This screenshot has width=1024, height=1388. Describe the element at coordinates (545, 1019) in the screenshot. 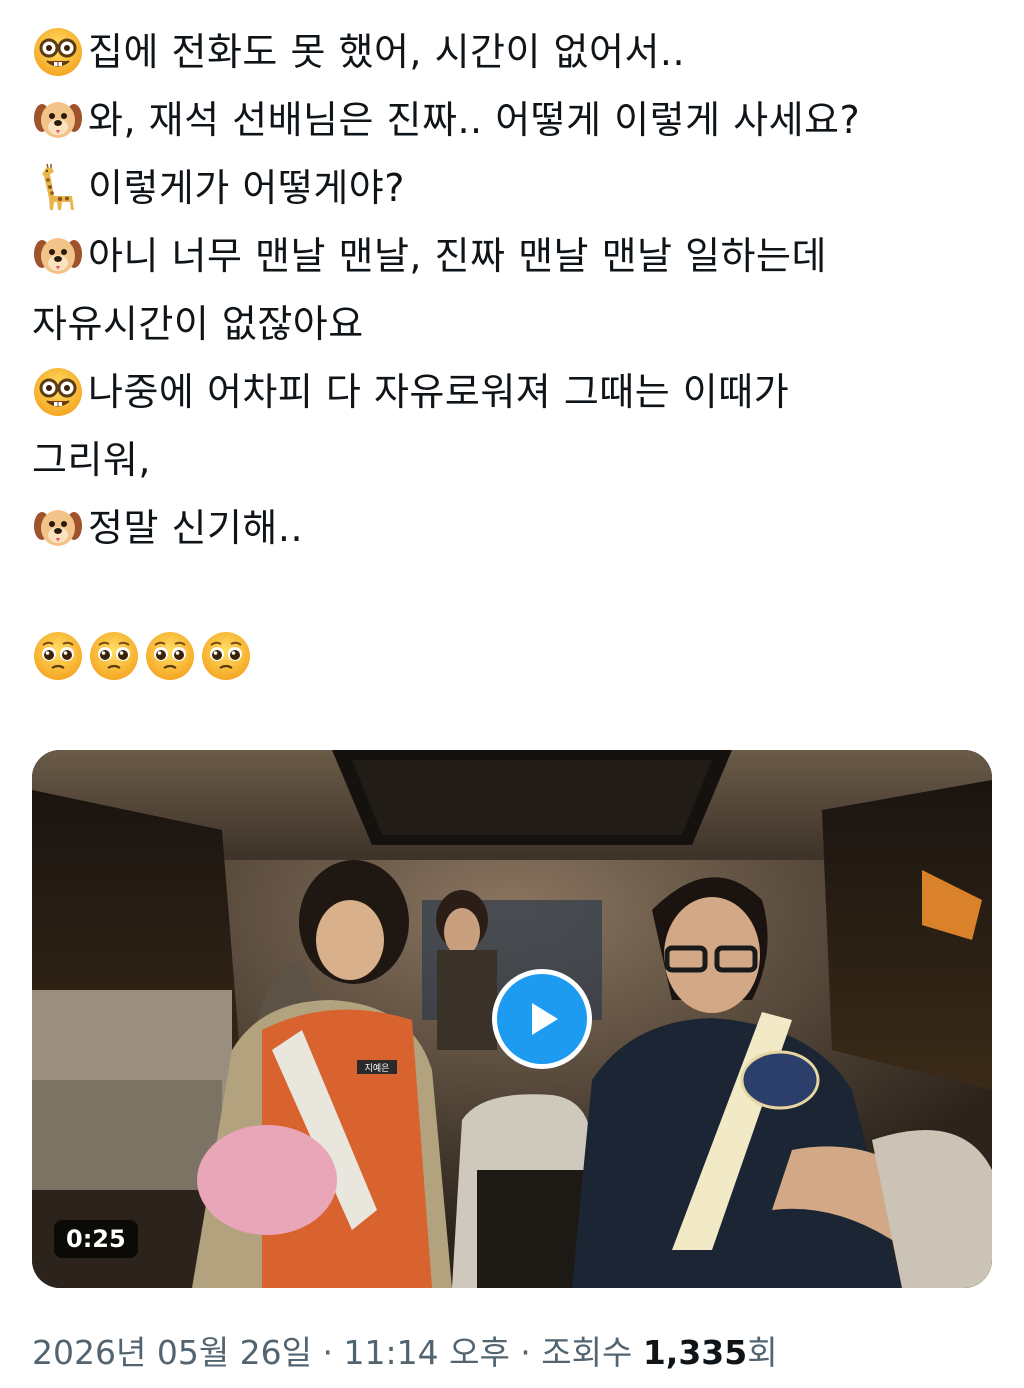

I see `play-icon` at that location.